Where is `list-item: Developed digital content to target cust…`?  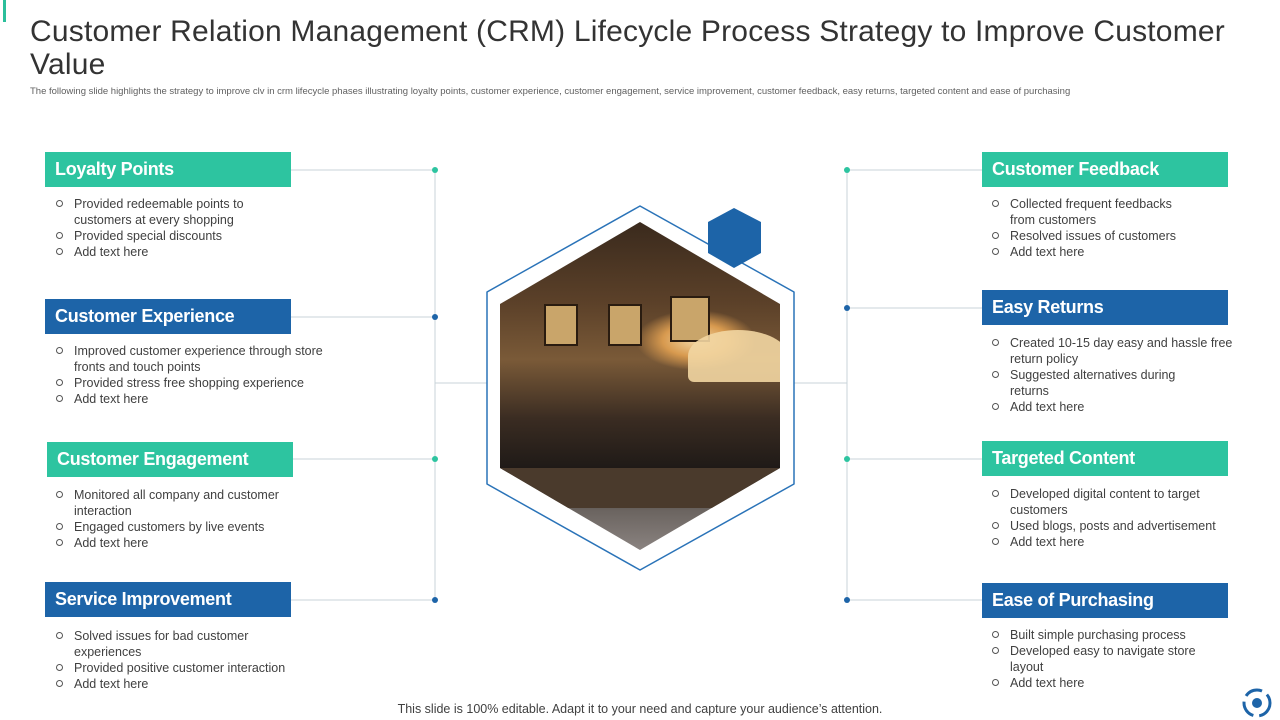
list-item: Developed digital content to target cust… is located at coordinates (1100, 502).